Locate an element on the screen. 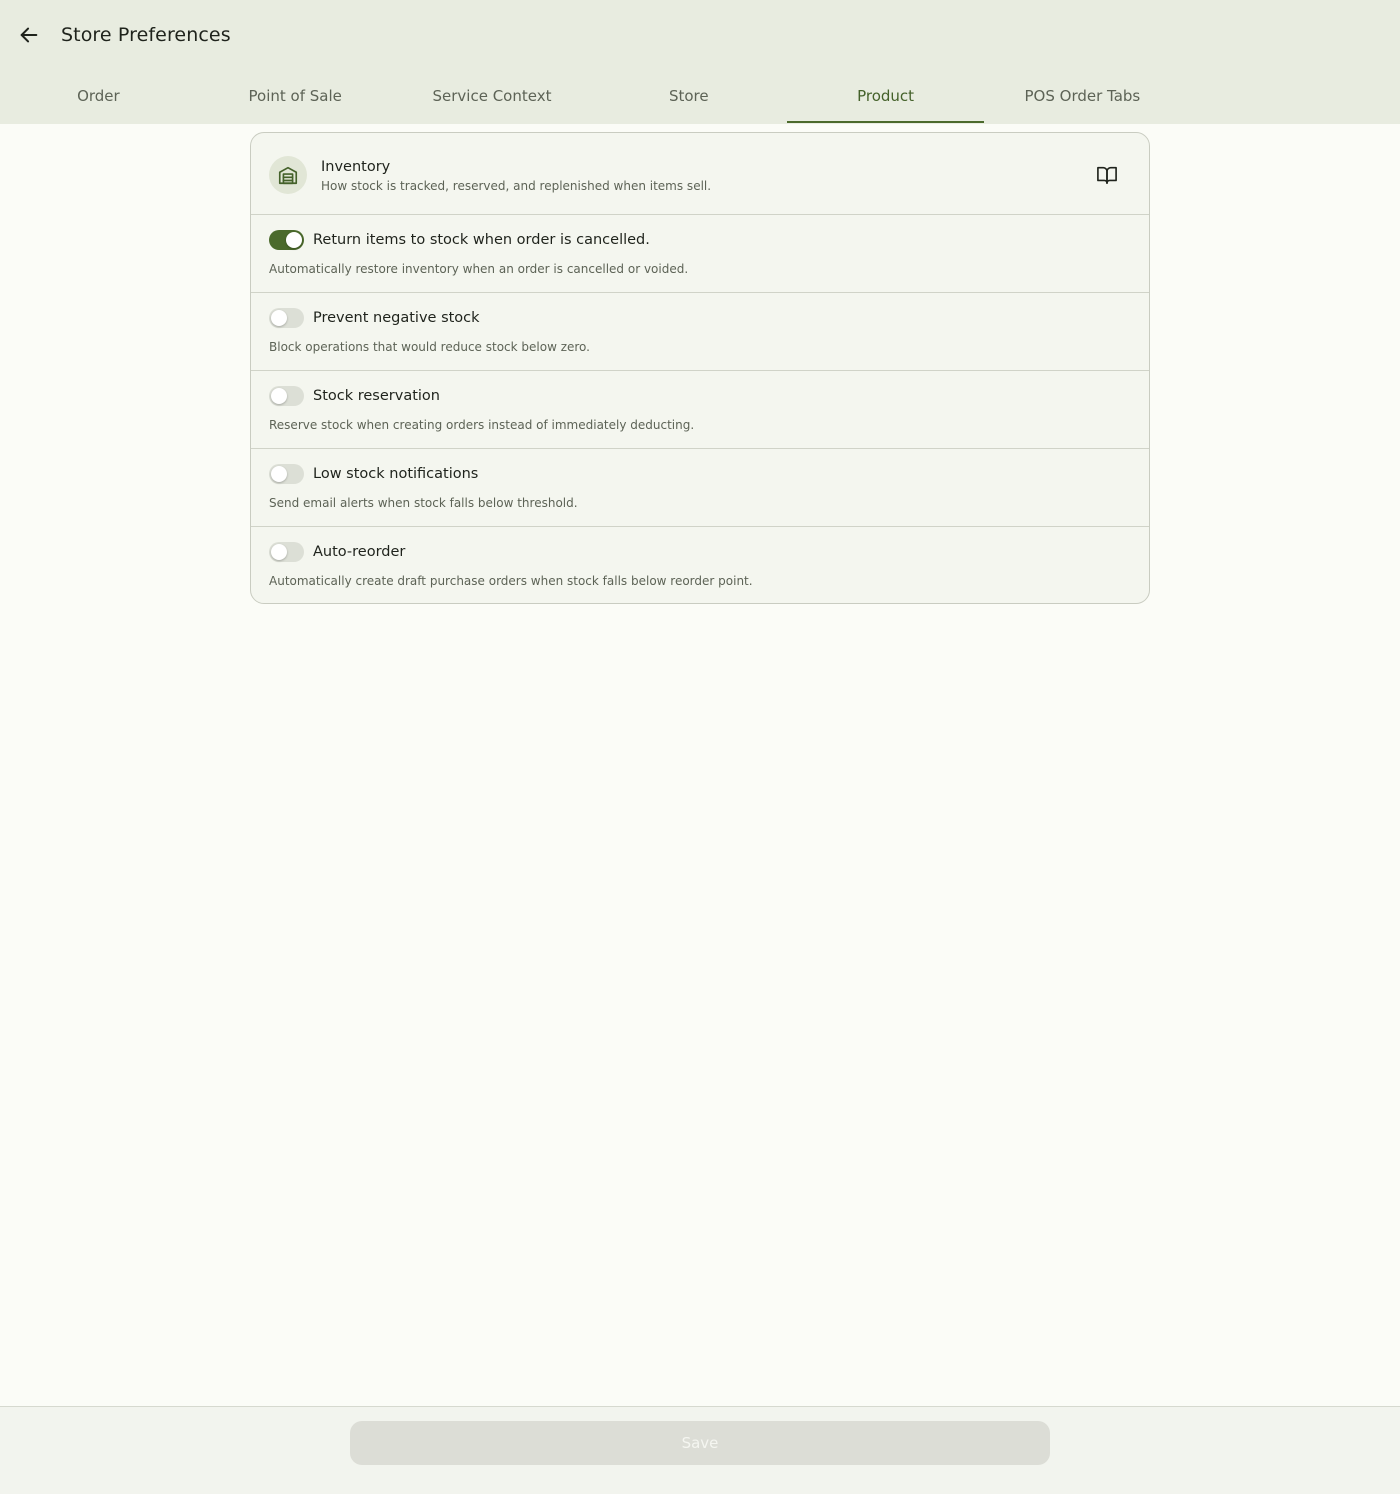 This screenshot has width=1400, height=1494. save-button: Save is located at coordinates (700, 1443).